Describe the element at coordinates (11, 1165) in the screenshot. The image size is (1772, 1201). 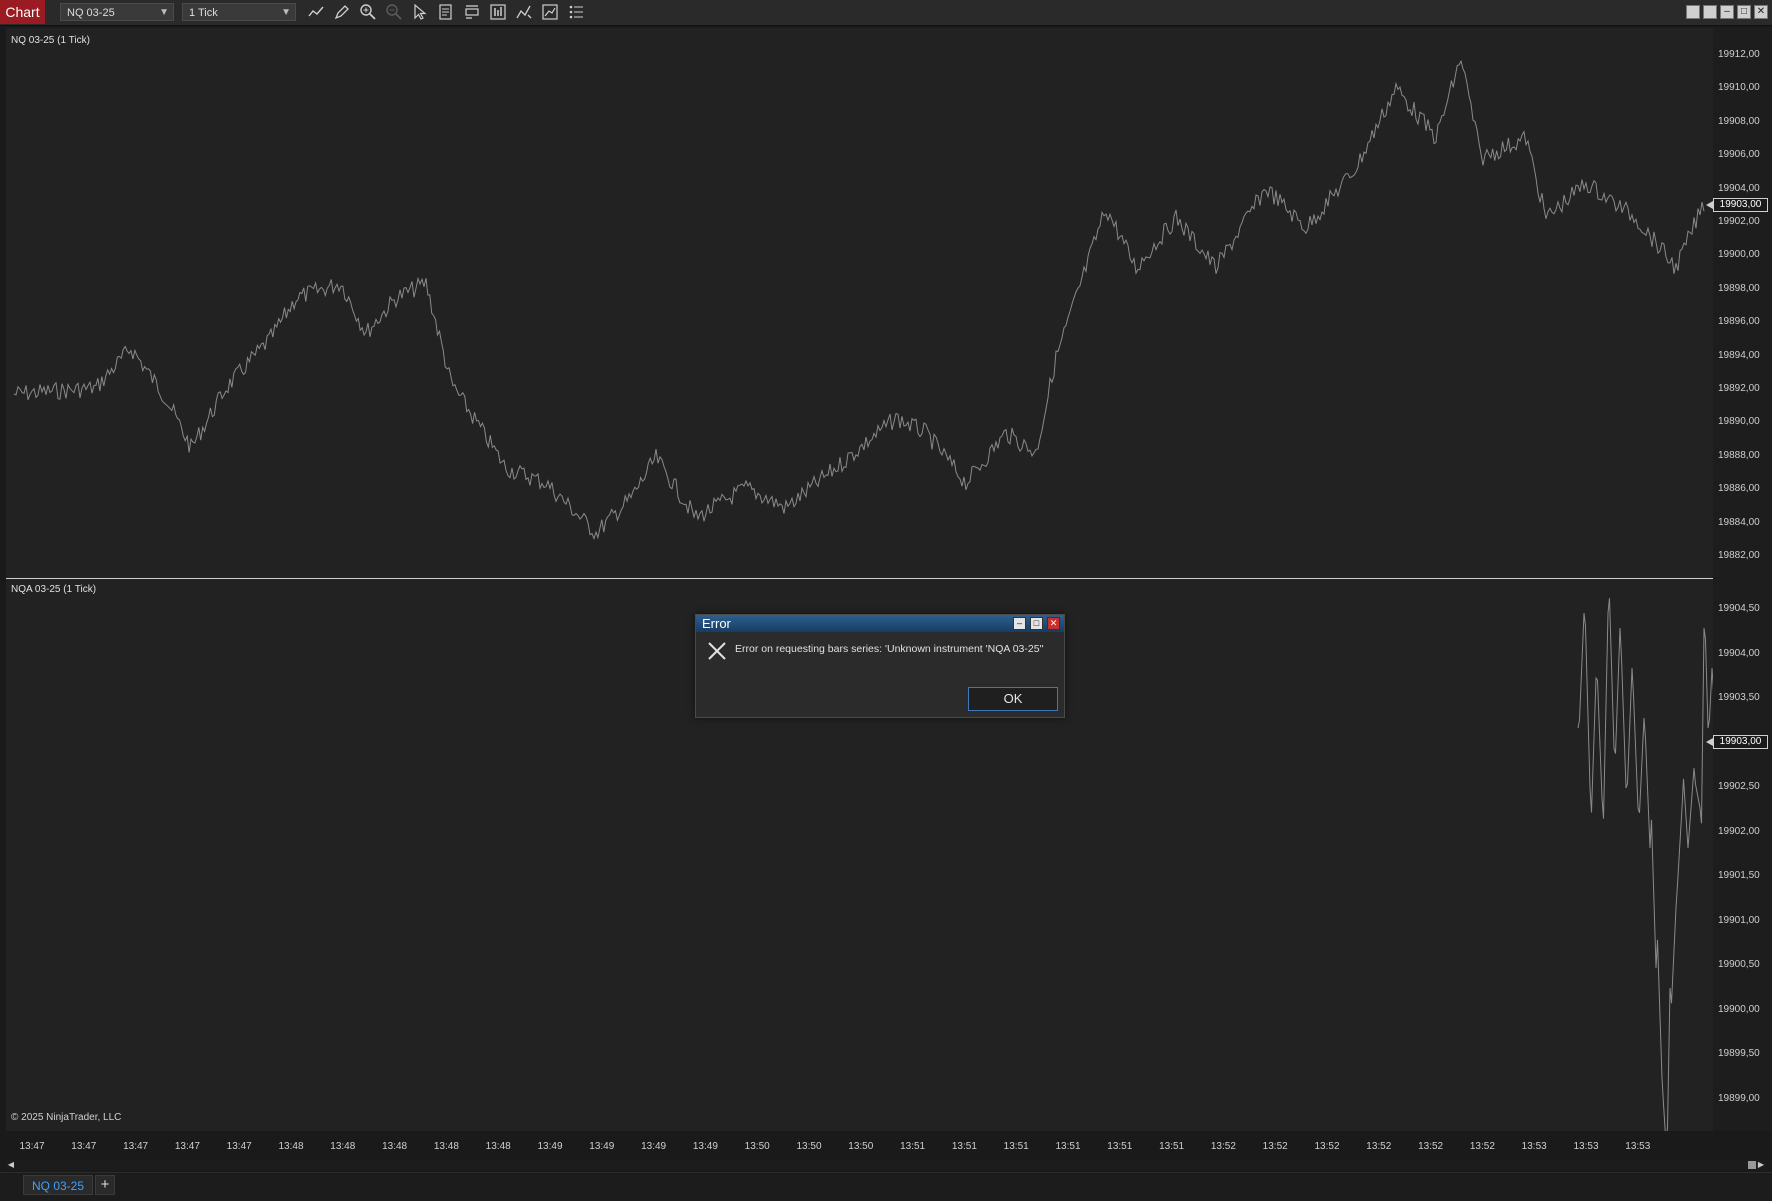
I see `scroll-left-icon: ◀` at that location.